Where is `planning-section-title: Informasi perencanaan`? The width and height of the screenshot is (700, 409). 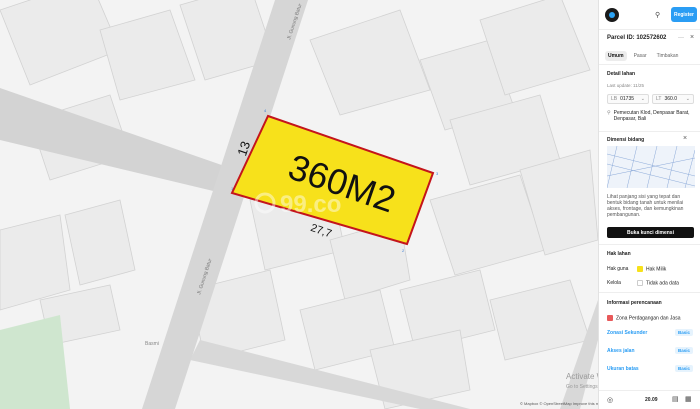 planning-section-title: Informasi perencanaan is located at coordinates (634, 303).